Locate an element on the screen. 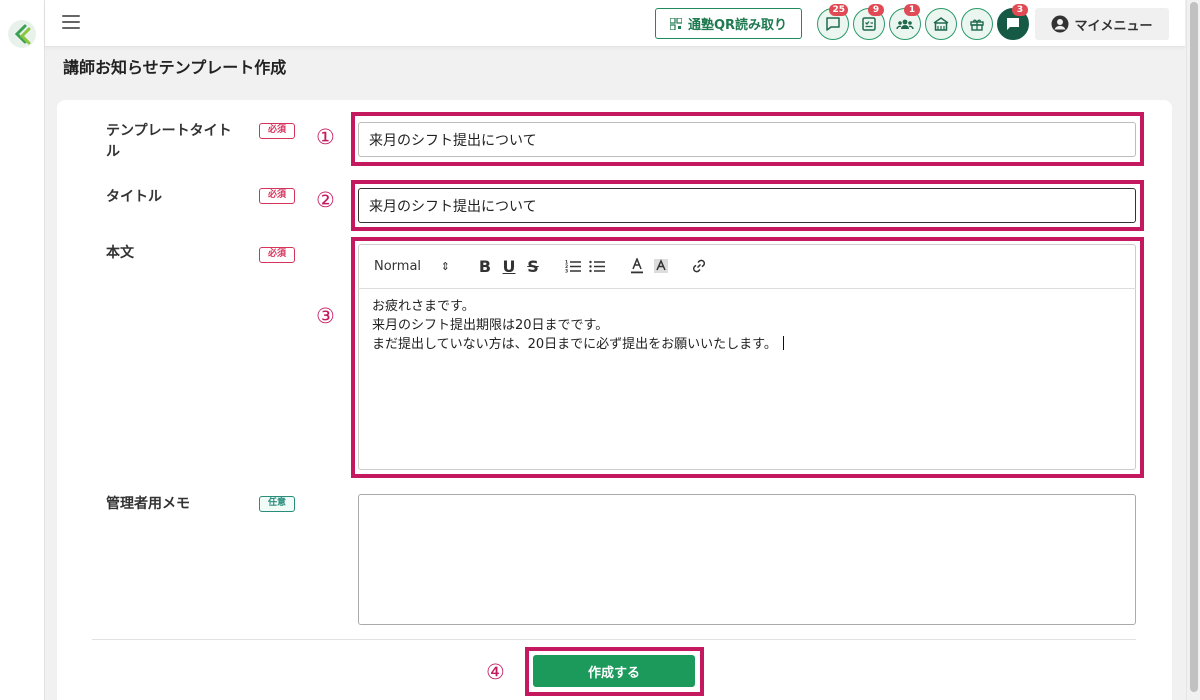 The width and height of the screenshot is (1200, 700). messages-button: 25 is located at coordinates (833, 22).